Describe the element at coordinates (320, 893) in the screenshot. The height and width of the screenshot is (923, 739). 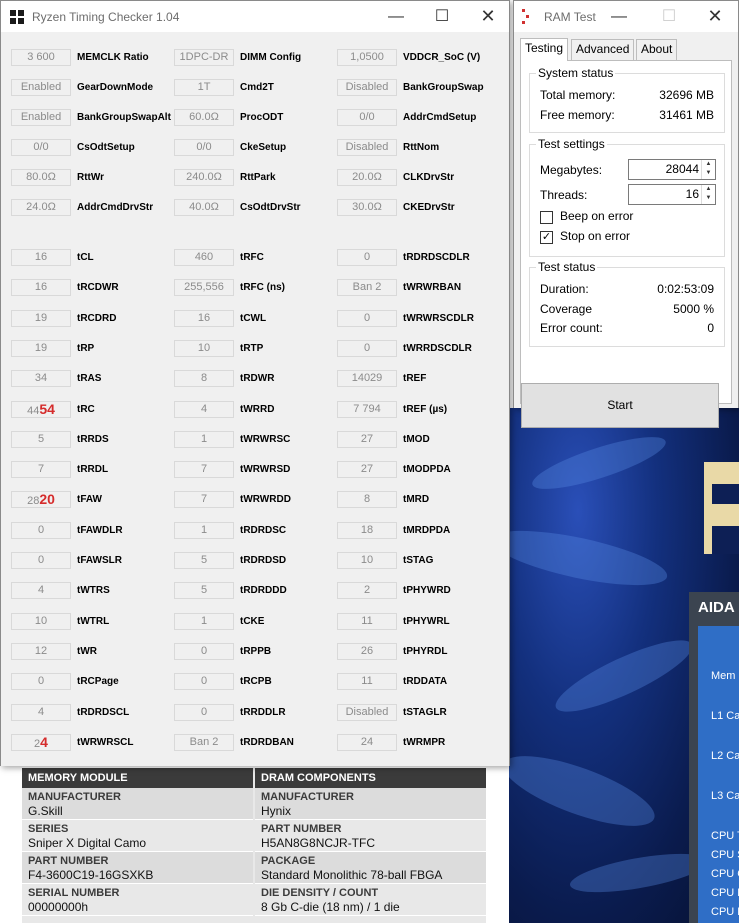
I see `spec-key: DIE DENSITY / COUNT` at that location.